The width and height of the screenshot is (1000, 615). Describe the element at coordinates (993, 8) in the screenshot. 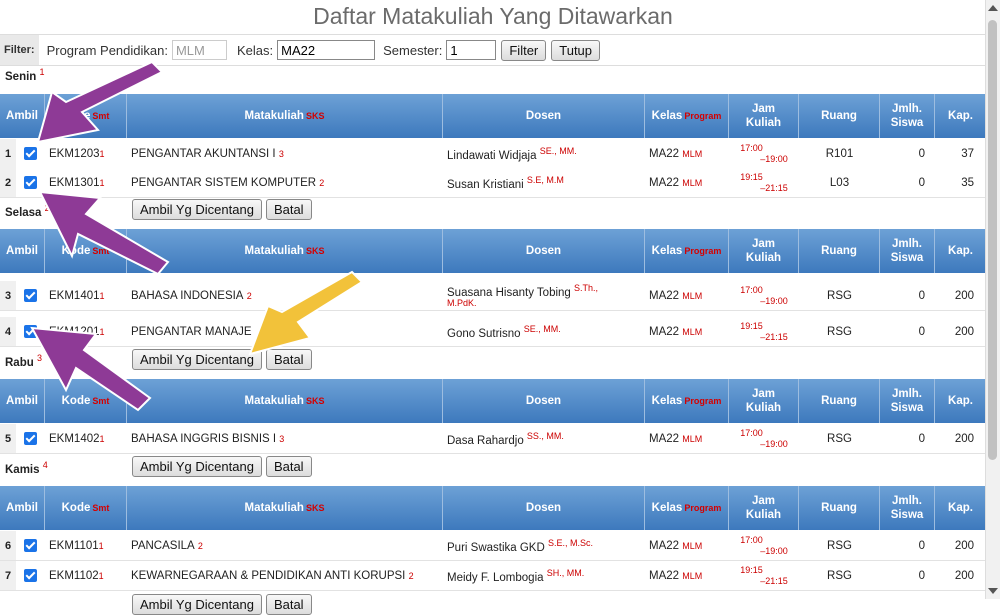

I see `scroll-up-icon` at that location.